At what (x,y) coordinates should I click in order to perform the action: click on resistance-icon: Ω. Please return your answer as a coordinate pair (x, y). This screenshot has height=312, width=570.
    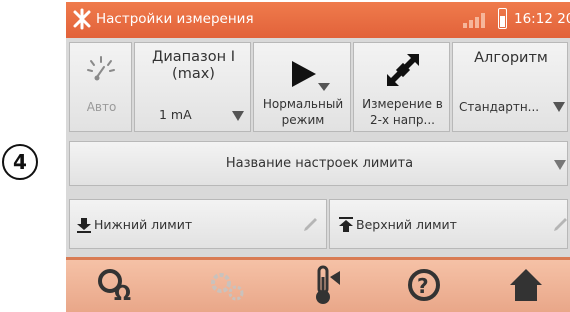
    Looking at the image, I should click on (116, 285).